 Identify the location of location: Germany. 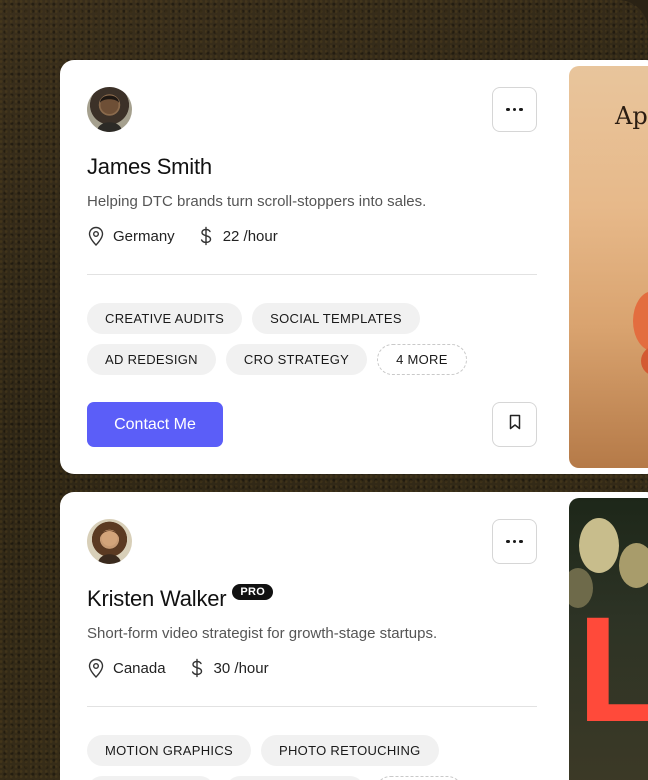
(131, 236).